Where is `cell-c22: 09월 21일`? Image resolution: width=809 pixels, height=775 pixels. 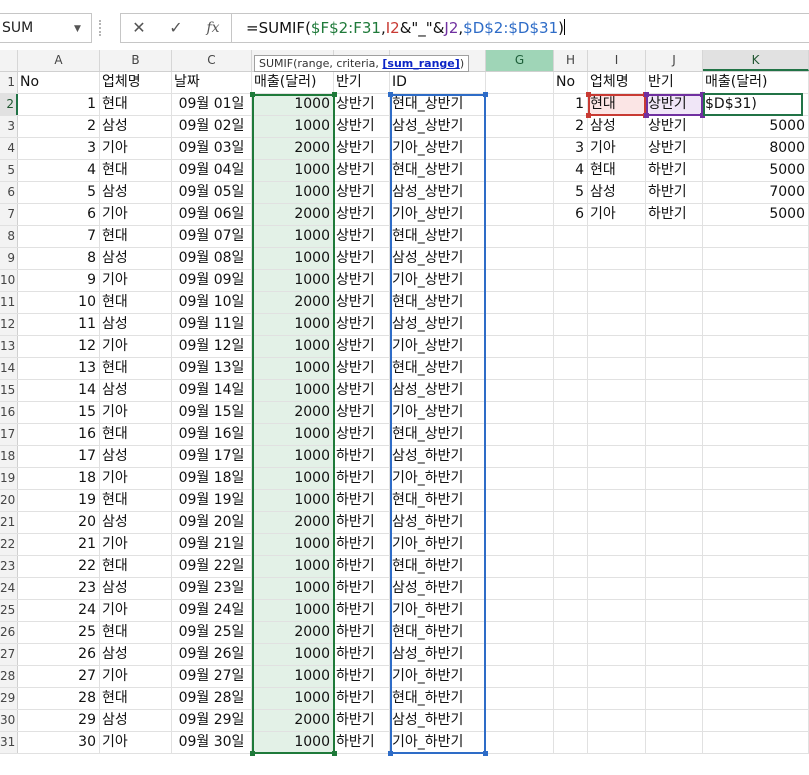 cell-c22: 09월 21일 is located at coordinates (212, 544).